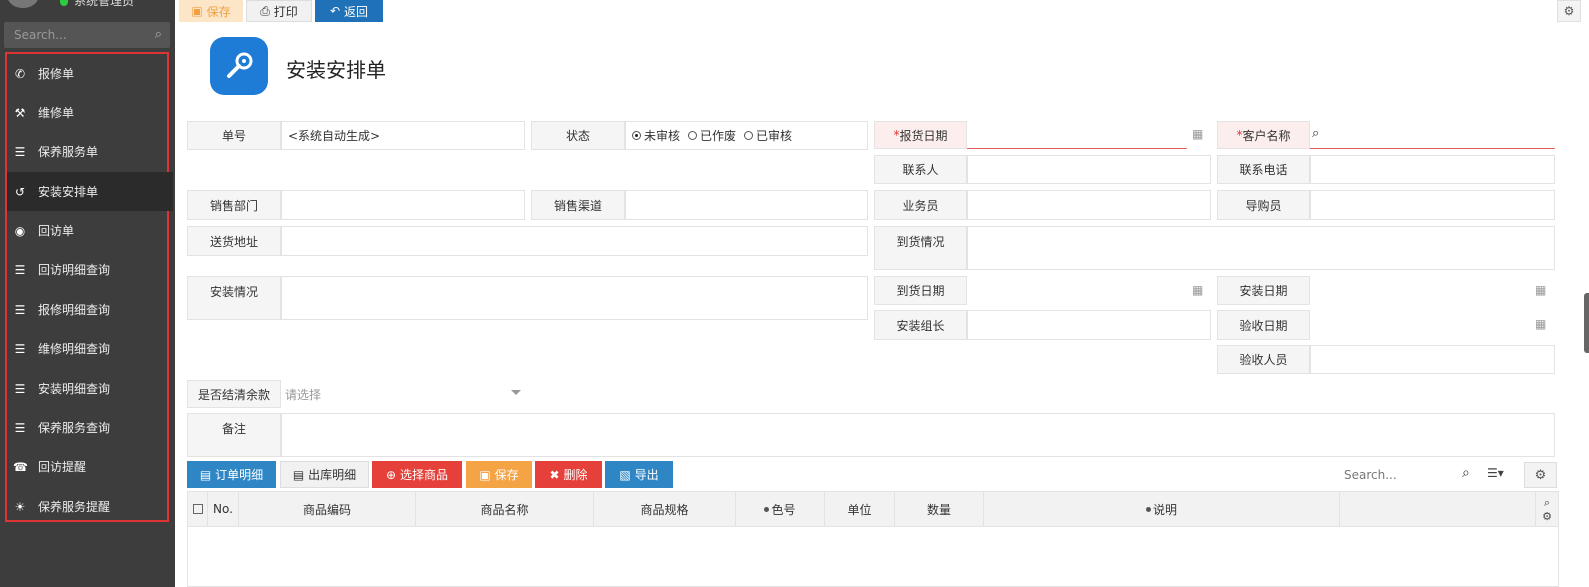  I want to click on history-icon: ↺, so click(20, 191).